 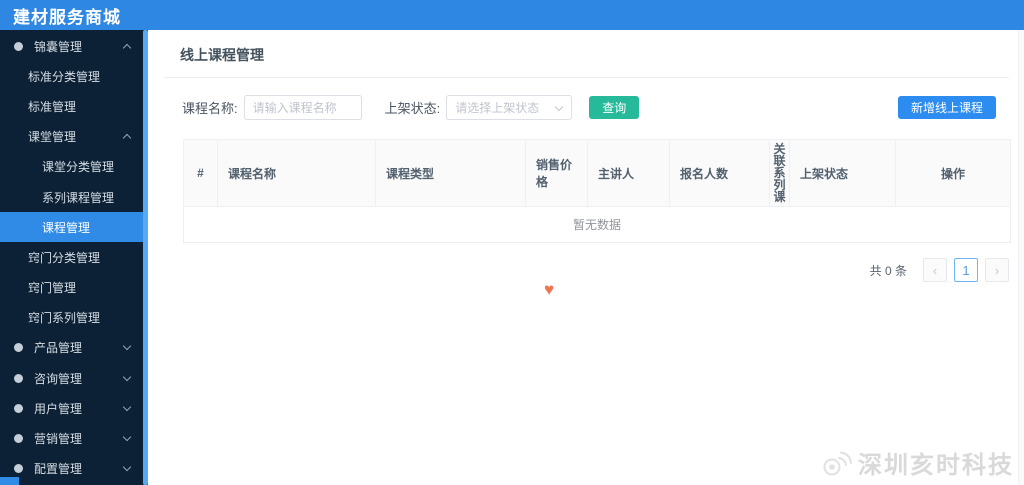 What do you see at coordinates (58, 408) in the screenshot?
I see `sidebar-item-label: 用户管理` at bounding box center [58, 408].